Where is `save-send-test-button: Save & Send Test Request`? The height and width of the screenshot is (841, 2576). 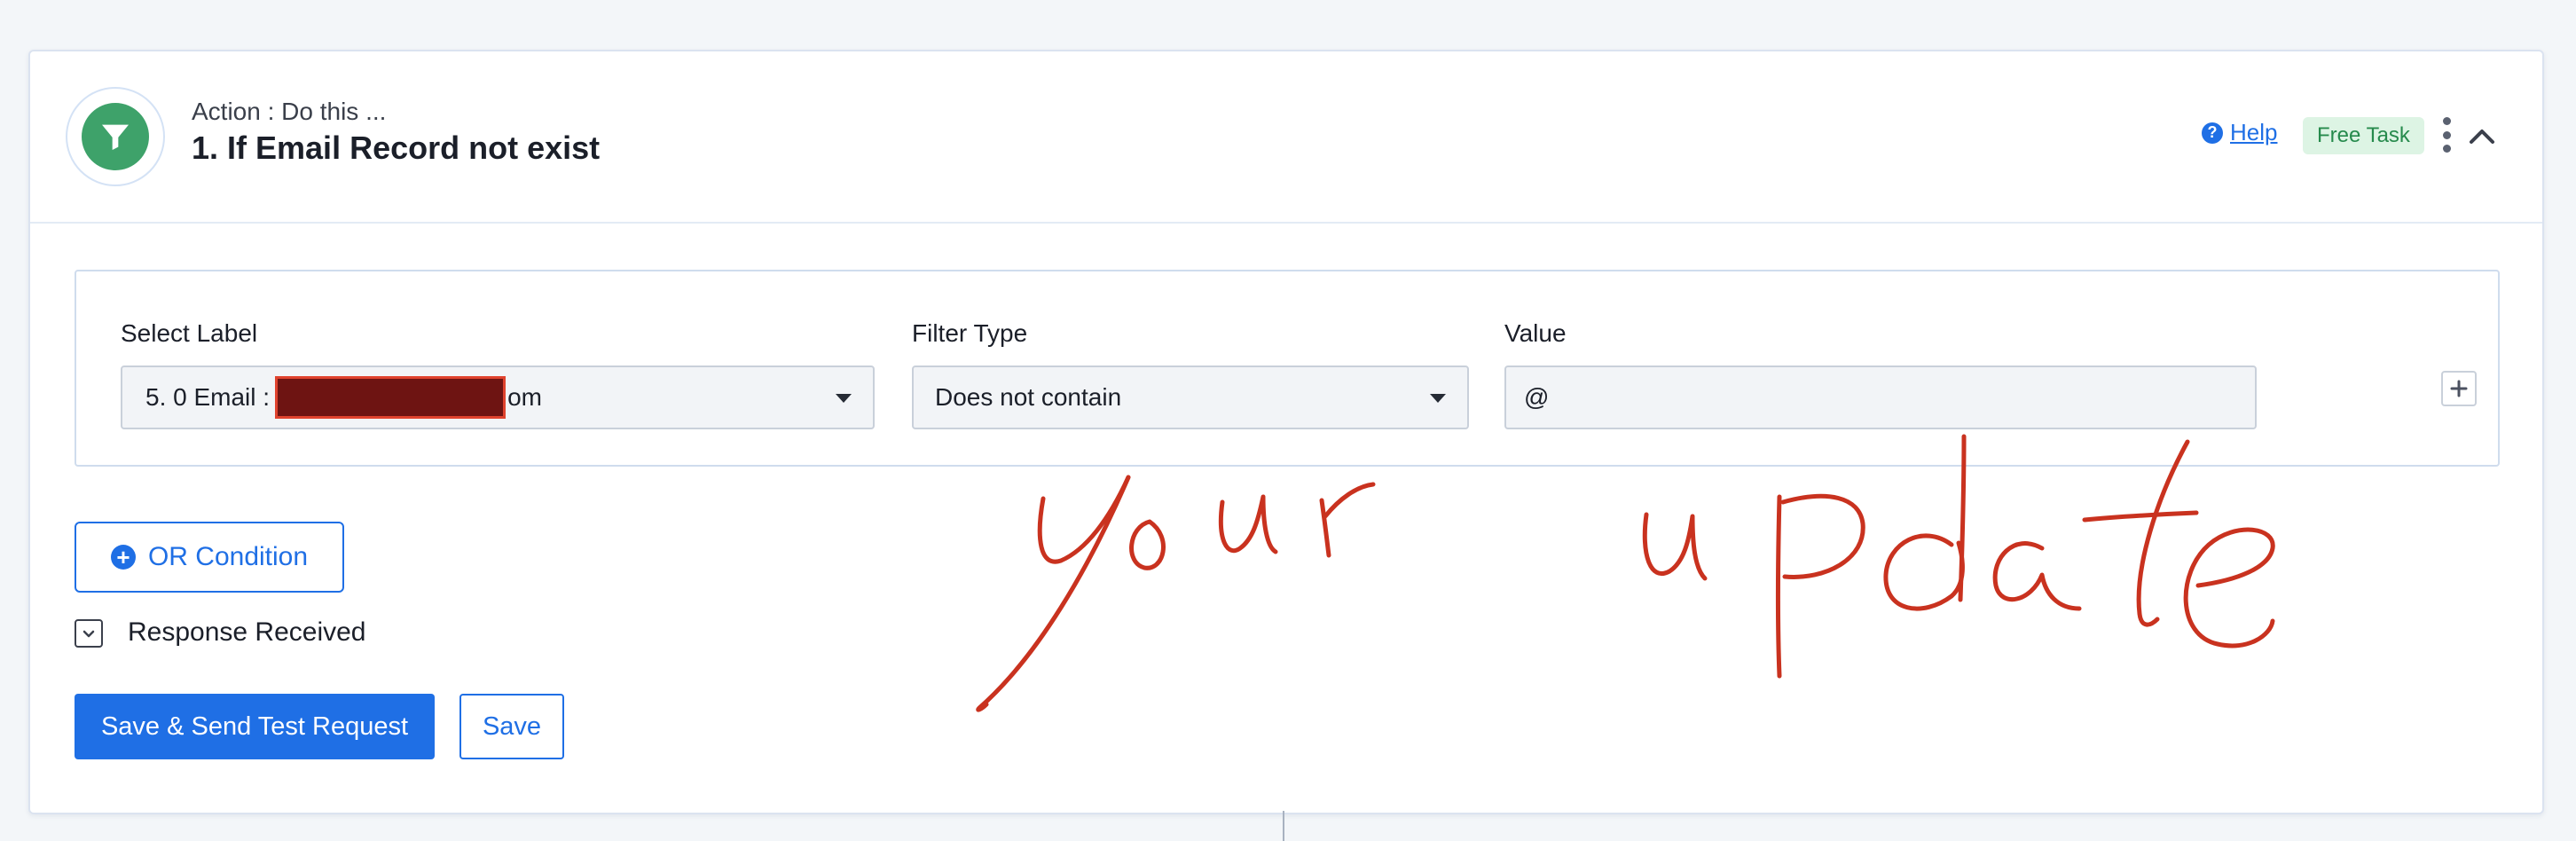
save-send-test-button: Save & Send Test Request is located at coordinates (255, 726).